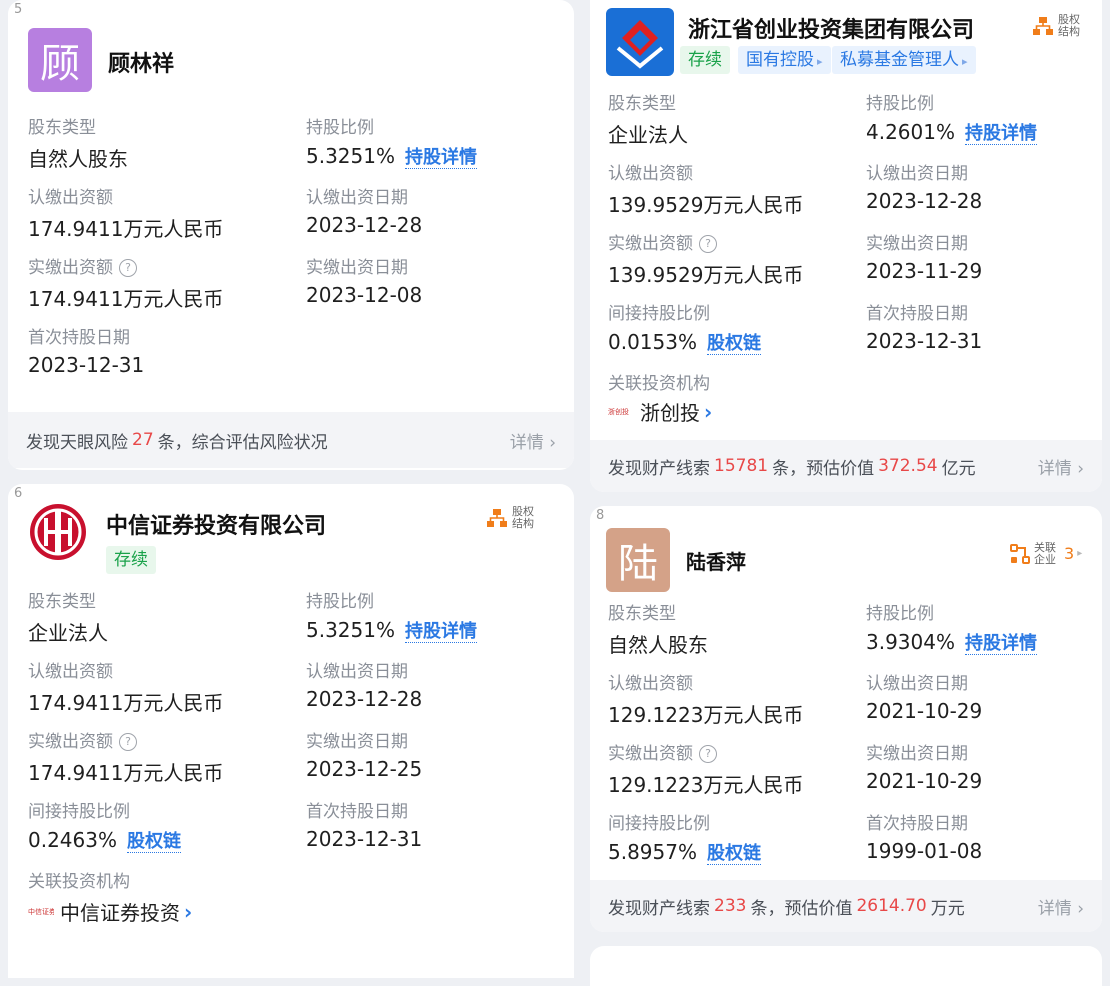 This screenshot has height=986, width=1110. What do you see at coordinates (126, 299) in the screenshot?
I see `paid-amount-value: 174.9411万元人民币` at bounding box center [126, 299].